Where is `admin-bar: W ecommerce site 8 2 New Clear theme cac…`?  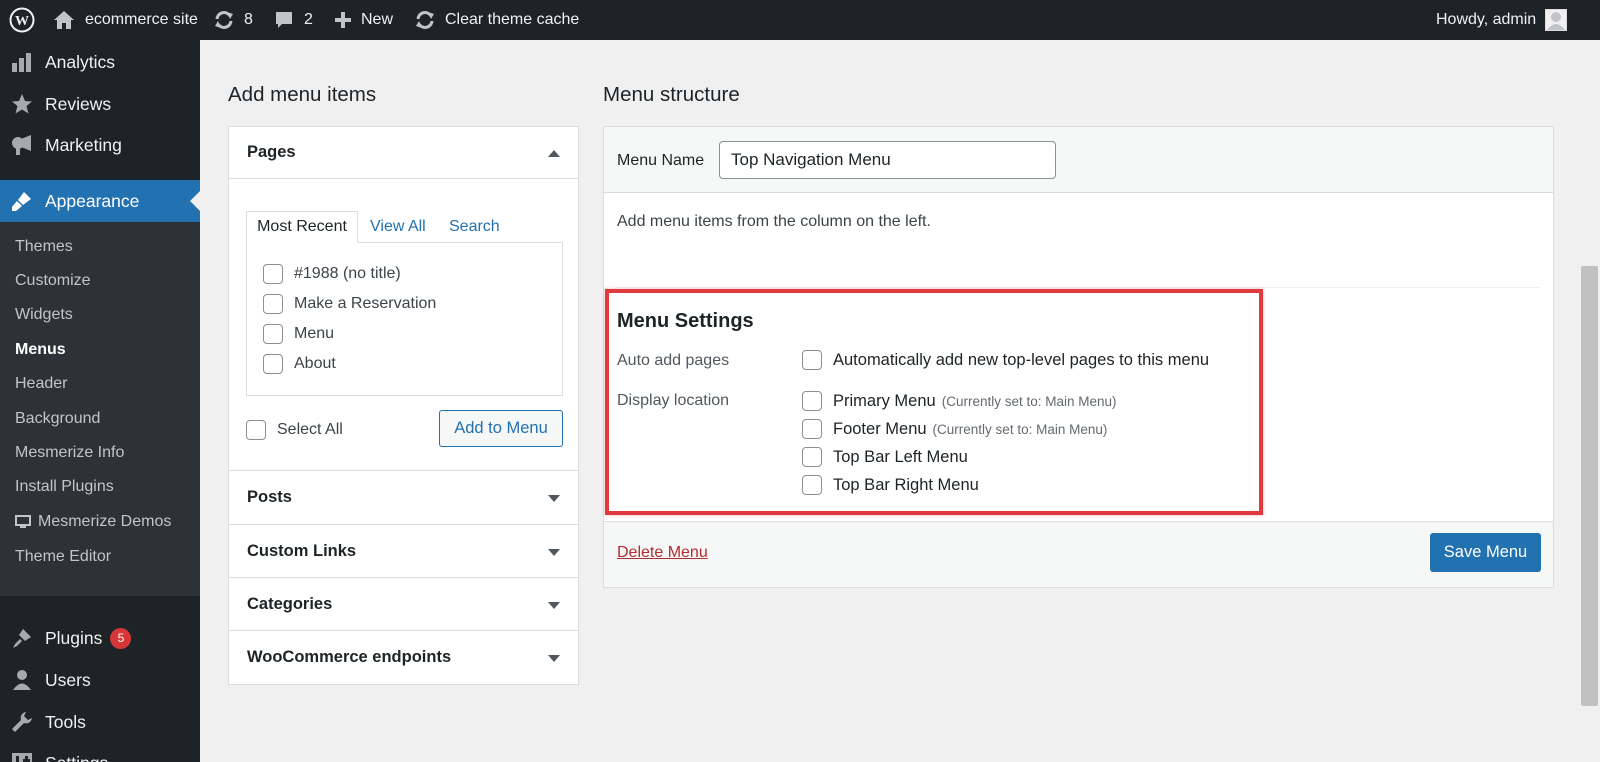
admin-bar: W ecommerce site 8 2 New Clear theme cac… is located at coordinates (800, 20).